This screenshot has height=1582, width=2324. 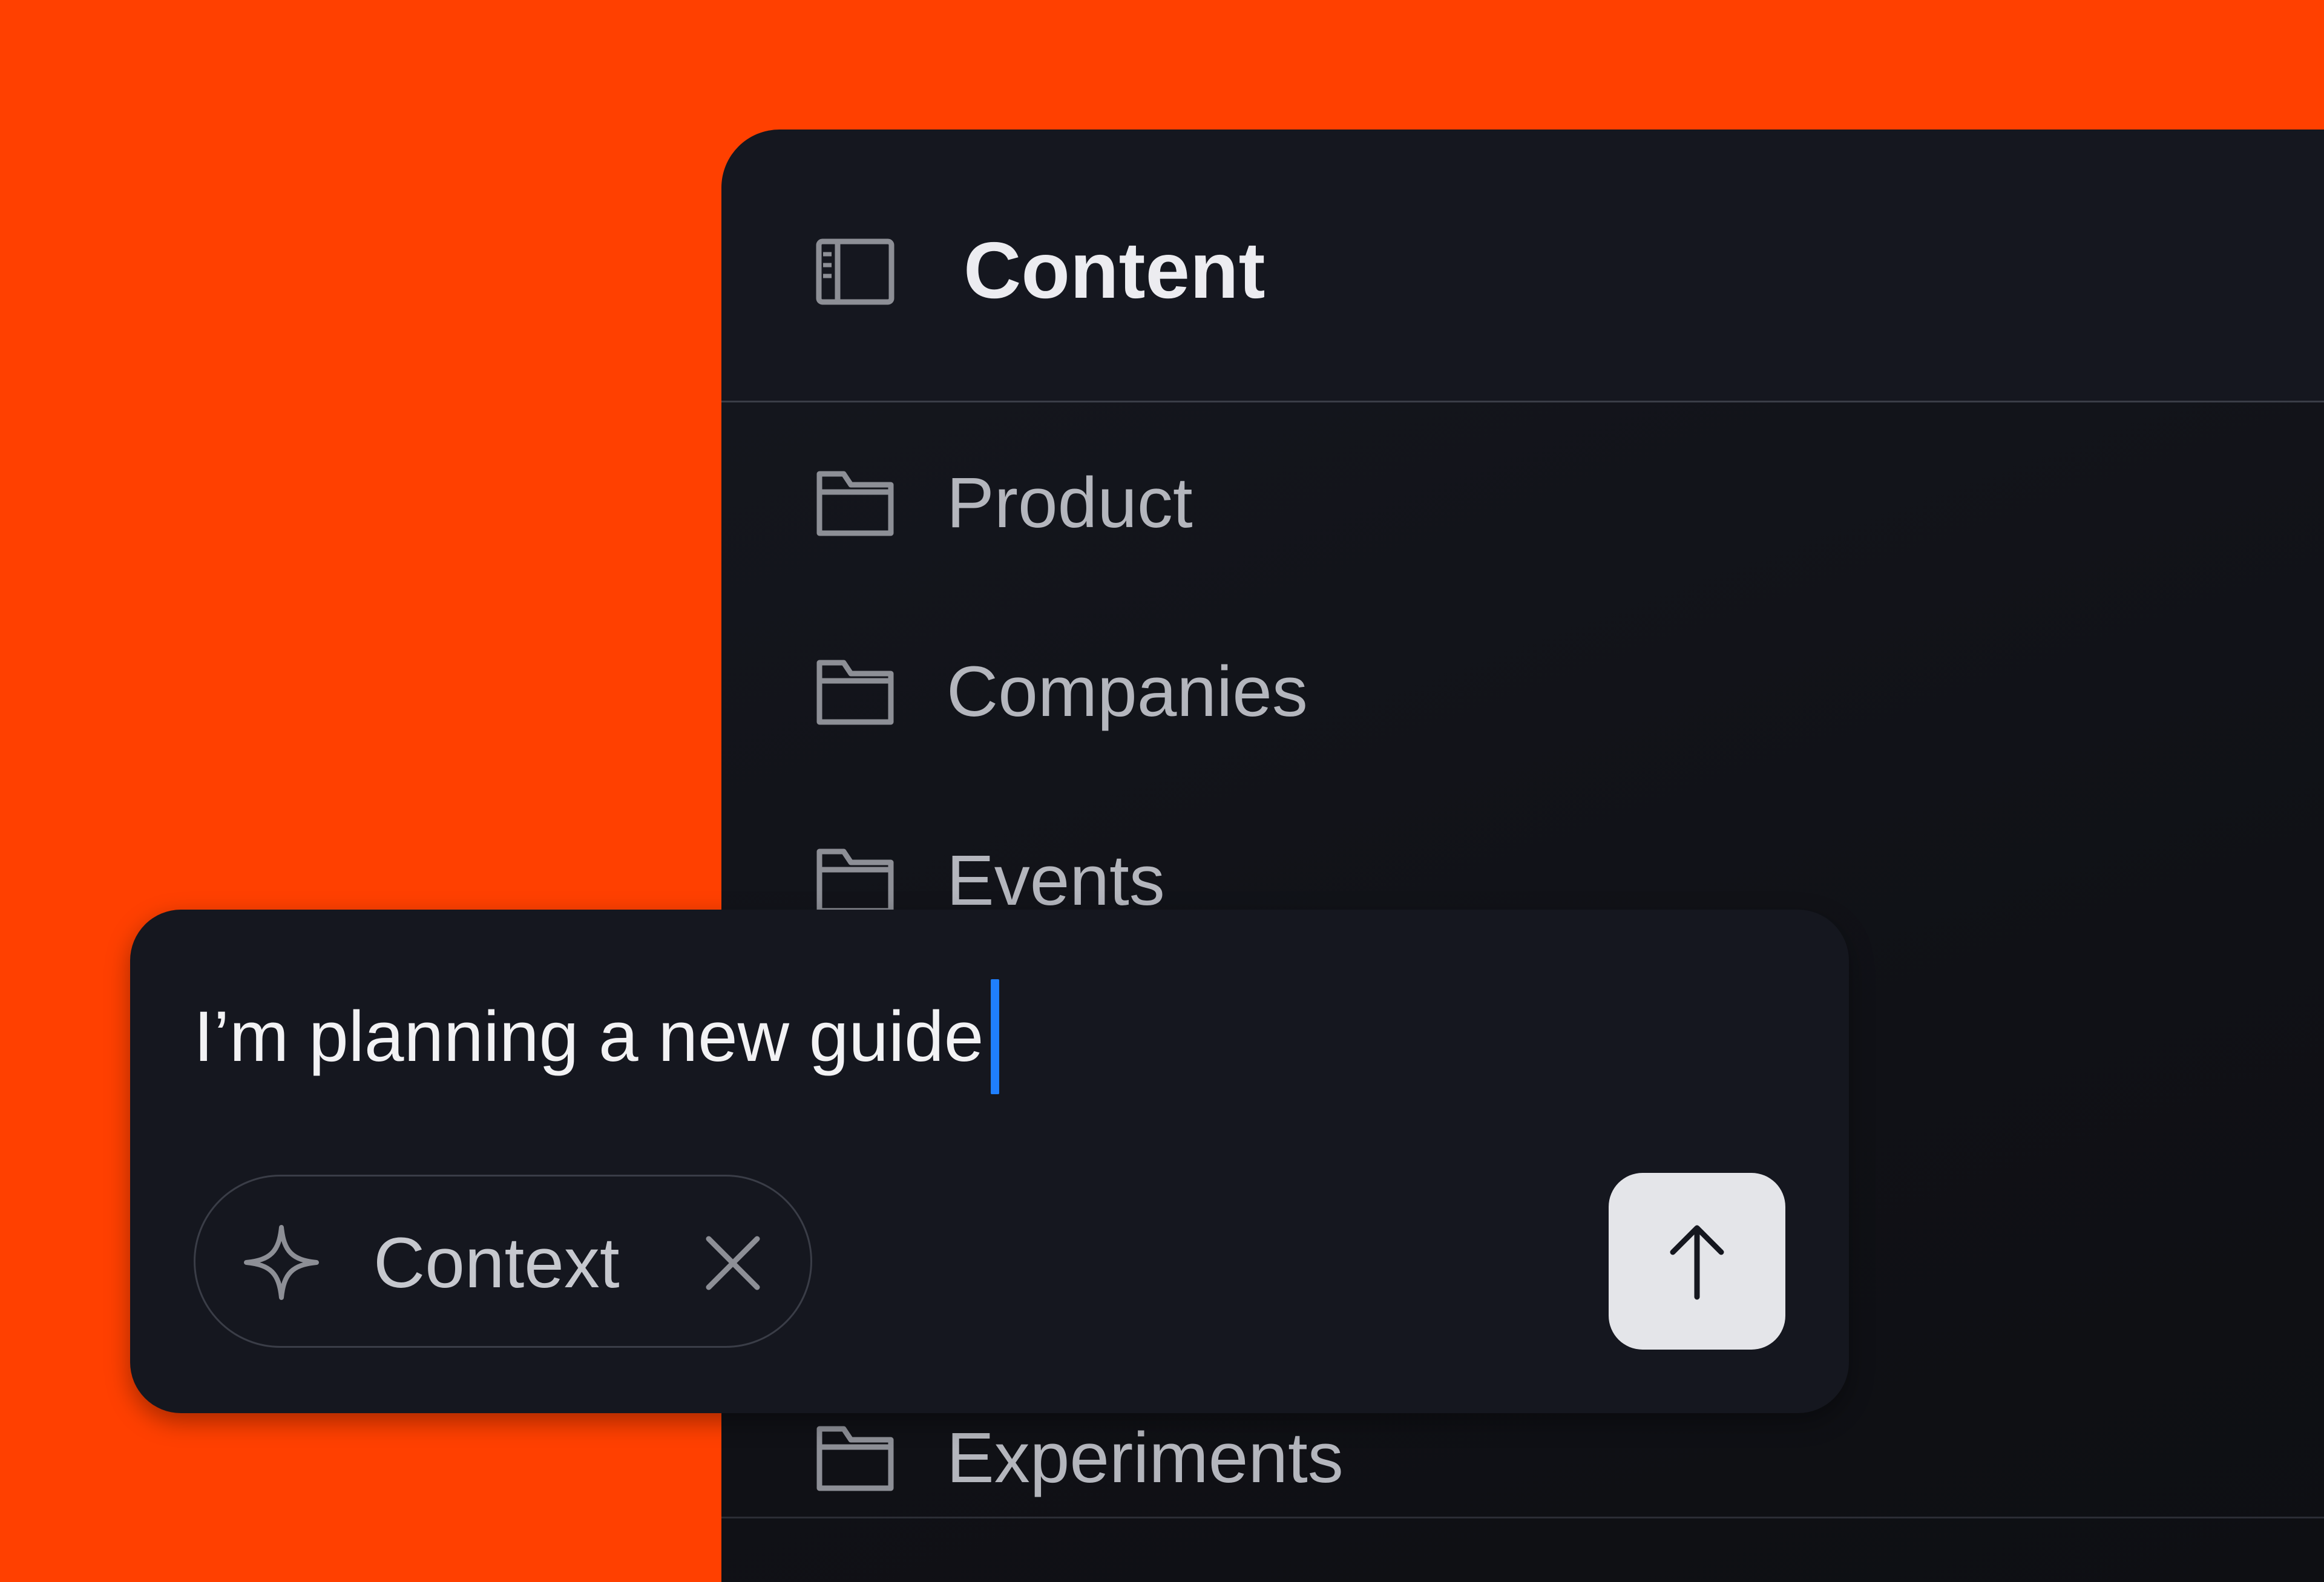 I want to click on panel-title: Content, so click(x=1114, y=270).